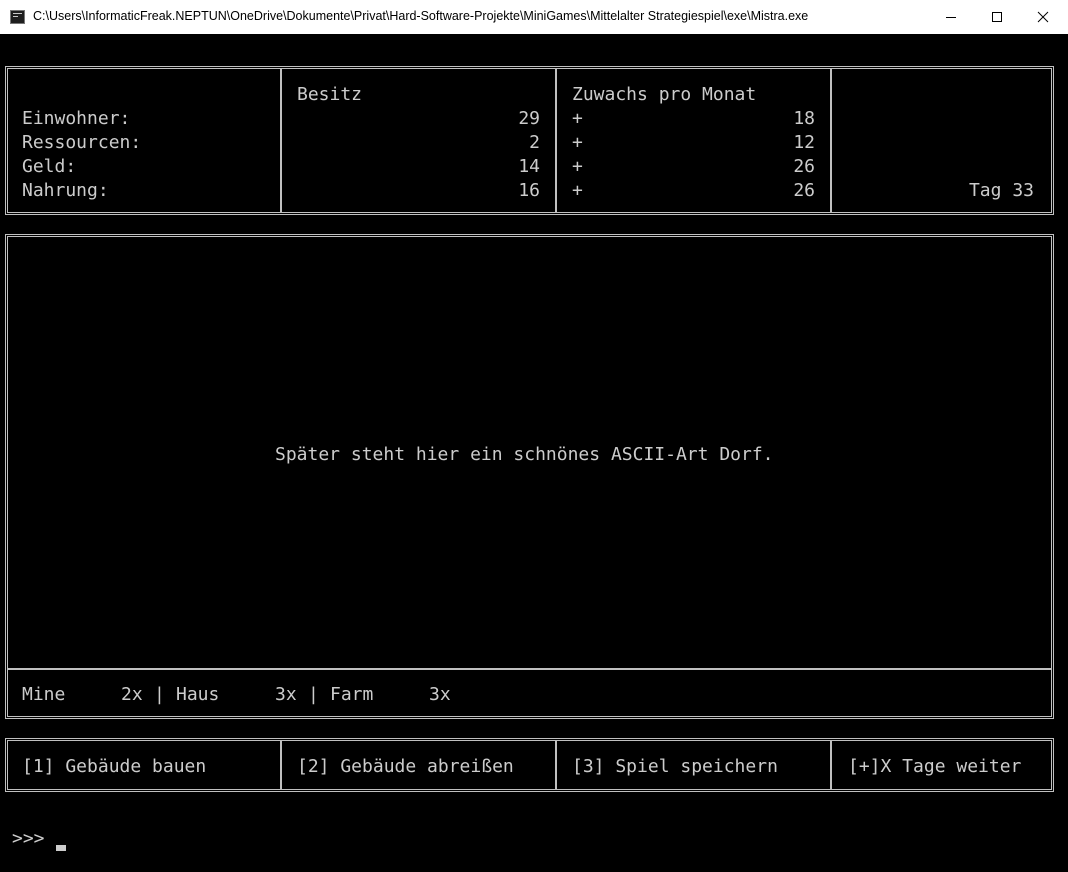  I want to click on console-app-icon, so click(17, 17).